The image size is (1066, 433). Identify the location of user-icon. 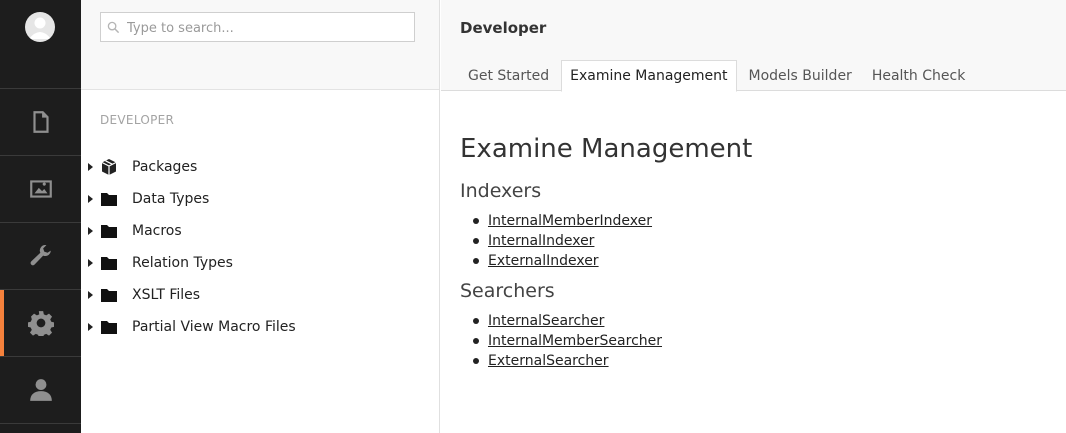
(40, 390).